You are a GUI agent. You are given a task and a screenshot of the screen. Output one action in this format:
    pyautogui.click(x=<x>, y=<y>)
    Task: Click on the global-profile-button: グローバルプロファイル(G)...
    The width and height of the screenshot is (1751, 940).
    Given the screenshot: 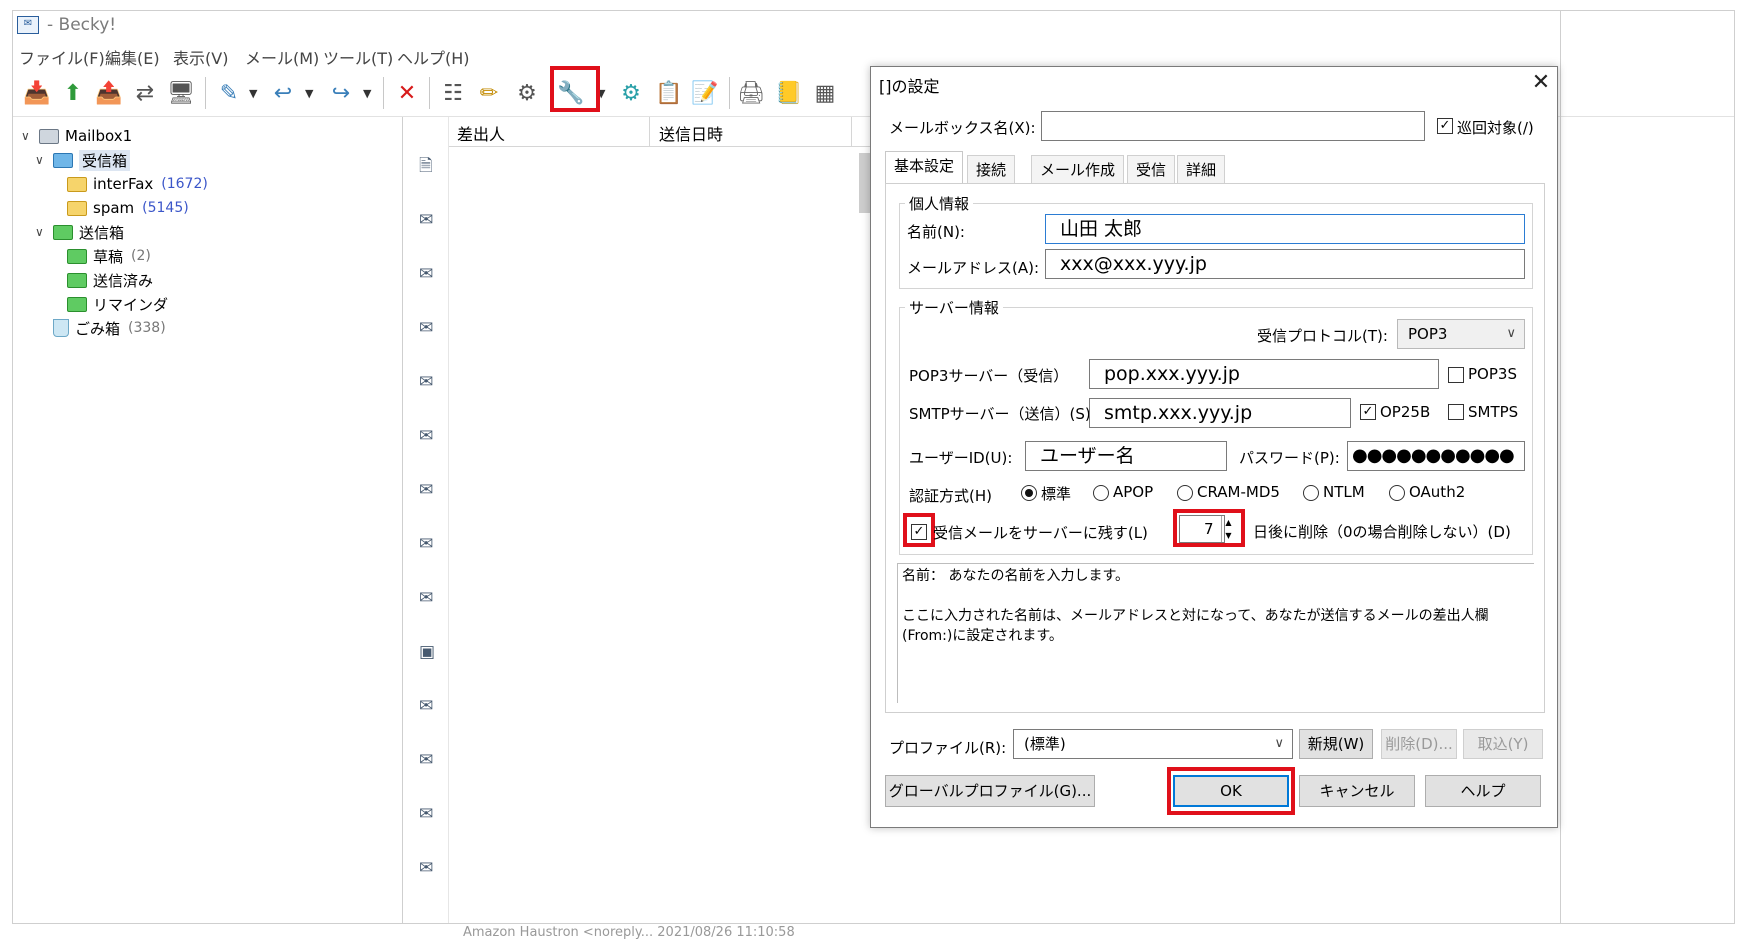 What is the action you would take?
    pyautogui.click(x=990, y=791)
    